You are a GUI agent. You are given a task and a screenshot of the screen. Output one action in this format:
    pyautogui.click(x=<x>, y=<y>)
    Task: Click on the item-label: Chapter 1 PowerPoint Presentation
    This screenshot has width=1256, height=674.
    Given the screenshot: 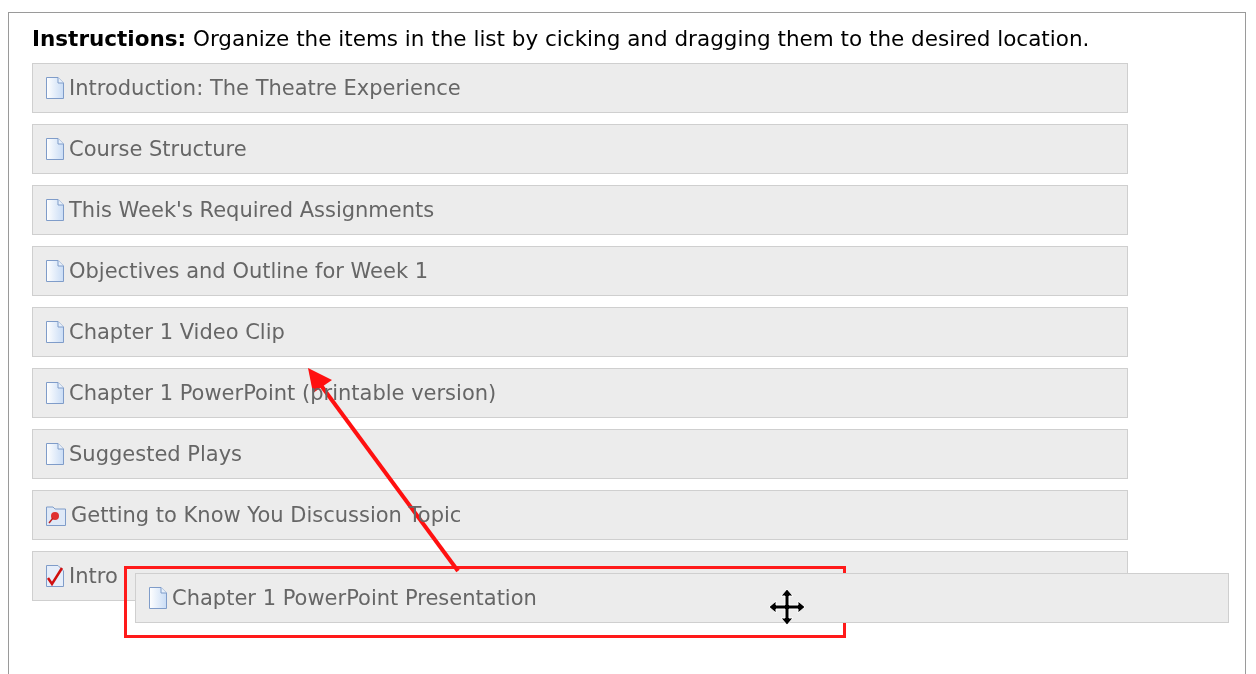 What is the action you would take?
    pyautogui.click(x=354, y=598)
    